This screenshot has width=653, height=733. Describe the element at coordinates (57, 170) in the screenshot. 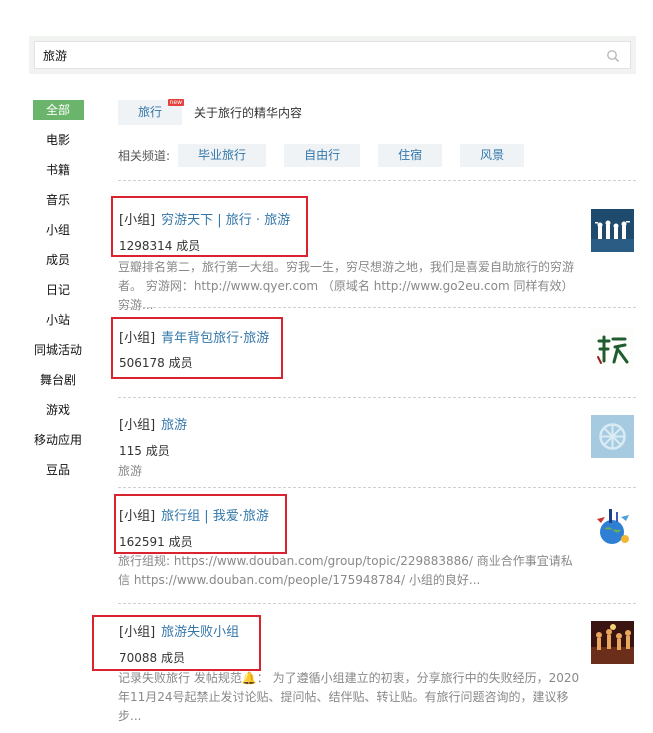

I see `sidebar-item-label: 书籍` at that location.